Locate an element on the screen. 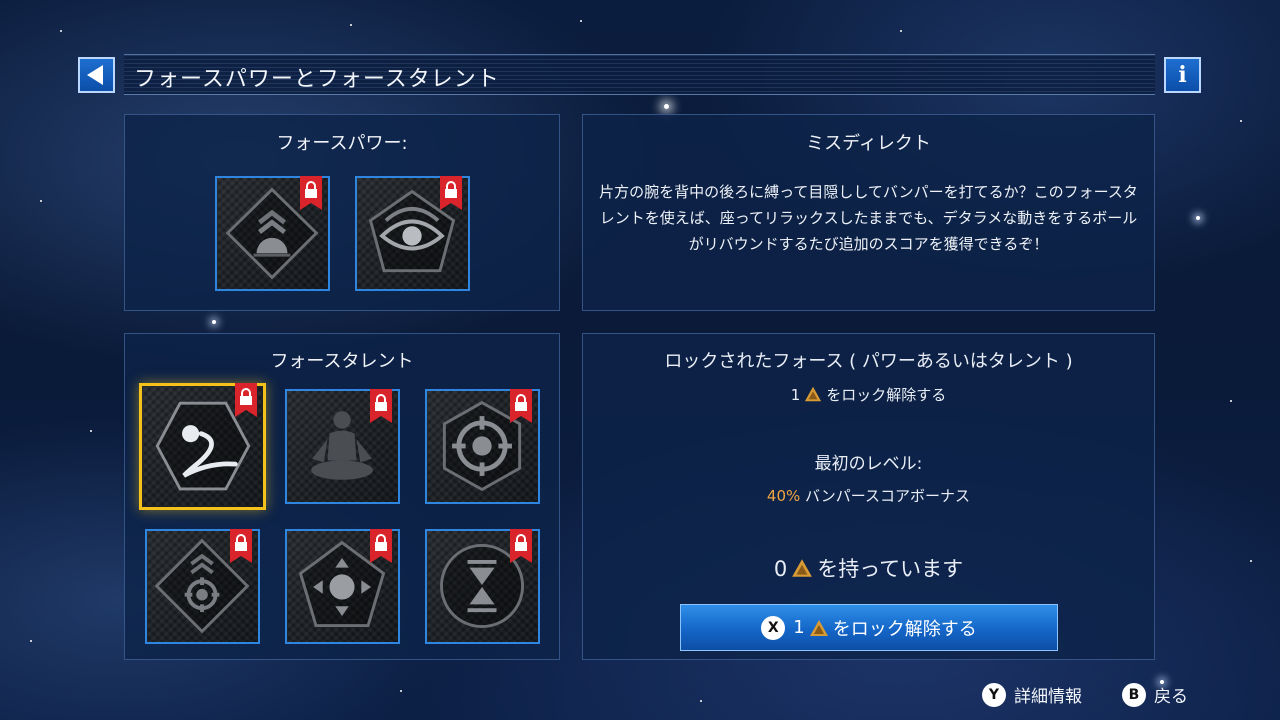 Image resolution: width=1280 pixels, height=720 pixels. owned-points-line: 0 を持っています is located at coordinates (868, 568).